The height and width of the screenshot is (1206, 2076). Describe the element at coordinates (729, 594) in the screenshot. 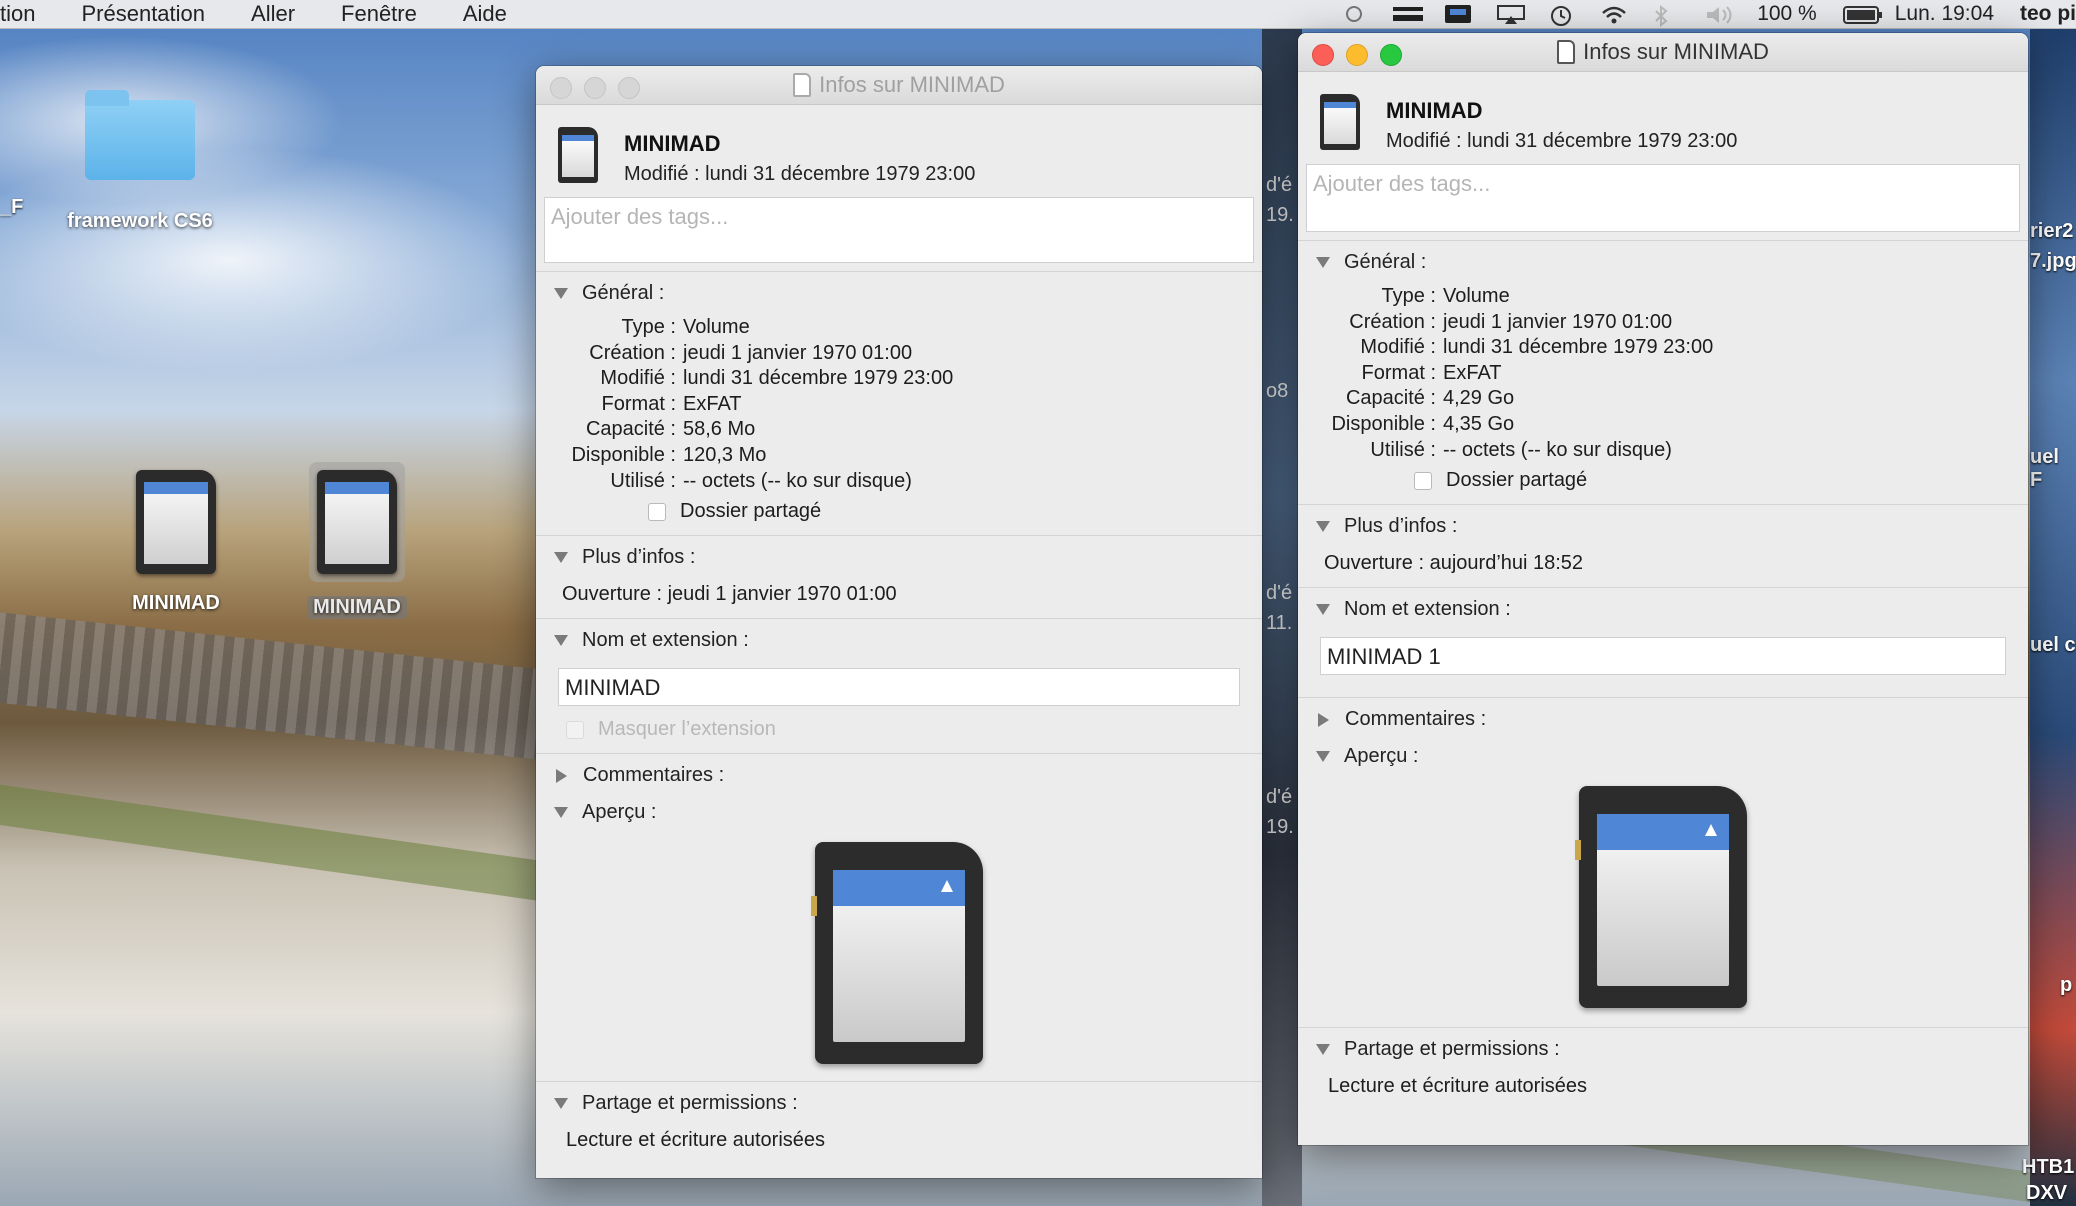

I see `opened-date: Ouverture : jeudi 1 janvier 1970 01:00` at that location.